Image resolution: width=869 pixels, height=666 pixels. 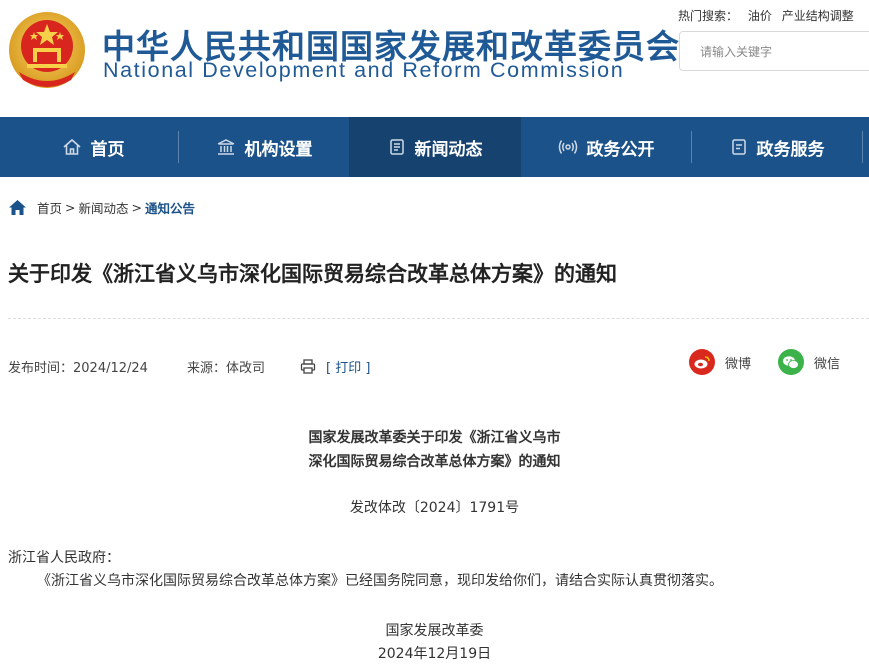 What do you see at coordinates (790, 149) in the screenshot?
I see `nav-item-label: 政务服务` at bounding box center [790, 149].